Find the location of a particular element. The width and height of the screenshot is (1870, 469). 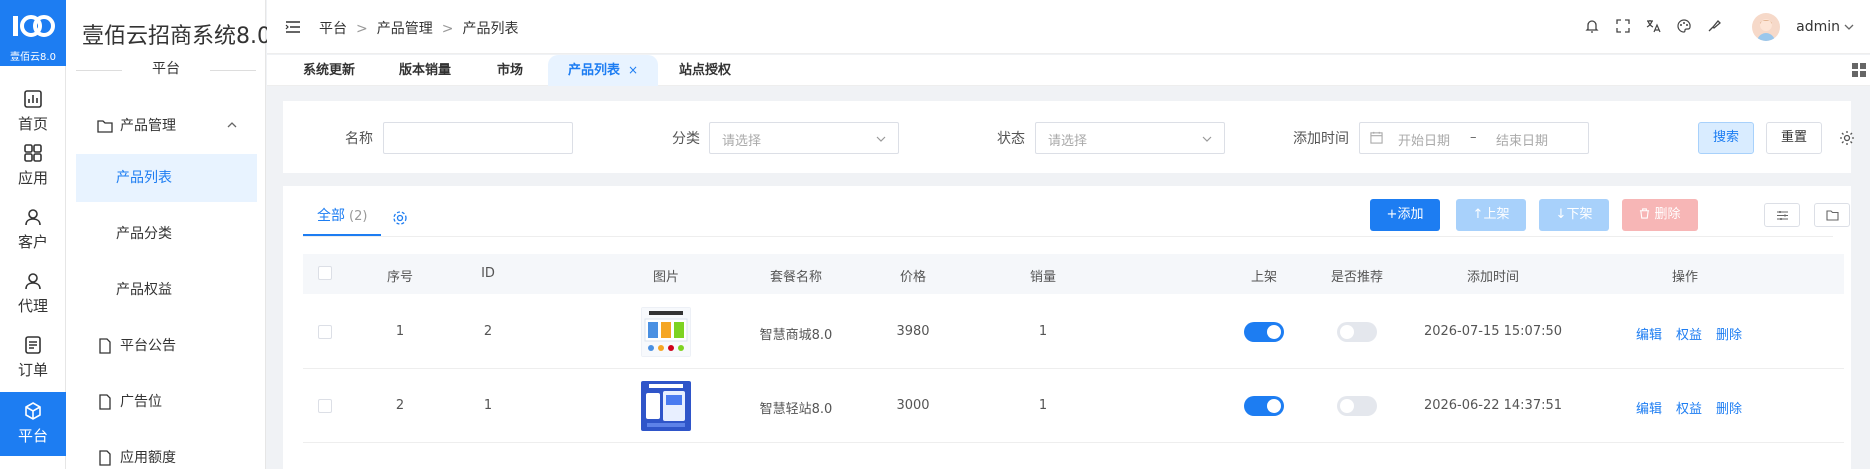

list-on-button: ↑上架 is located at coordinates (1491, 215).